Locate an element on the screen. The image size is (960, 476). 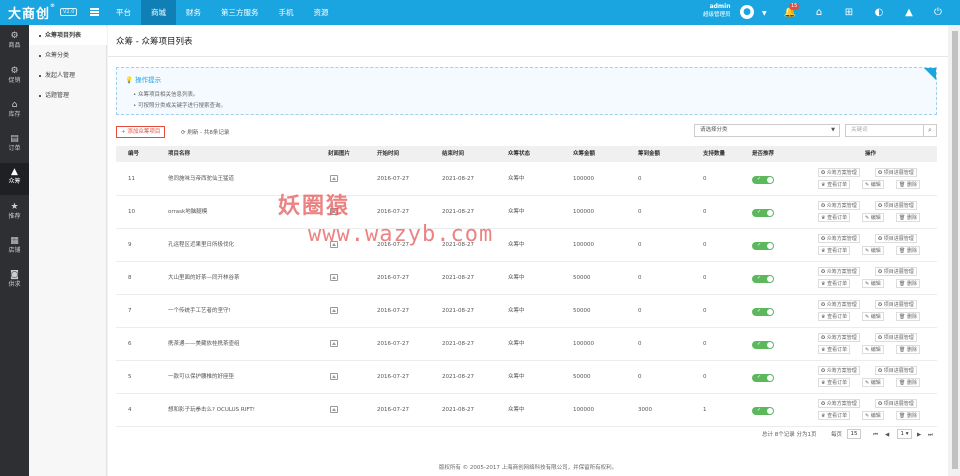
chevron-down-icon: ▼ is located at coordinates (764, 13).